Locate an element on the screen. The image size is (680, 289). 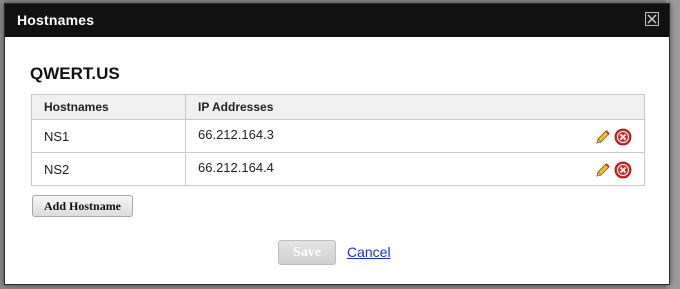
dialog-title: Hostnames is located at coordinates (56, 20).